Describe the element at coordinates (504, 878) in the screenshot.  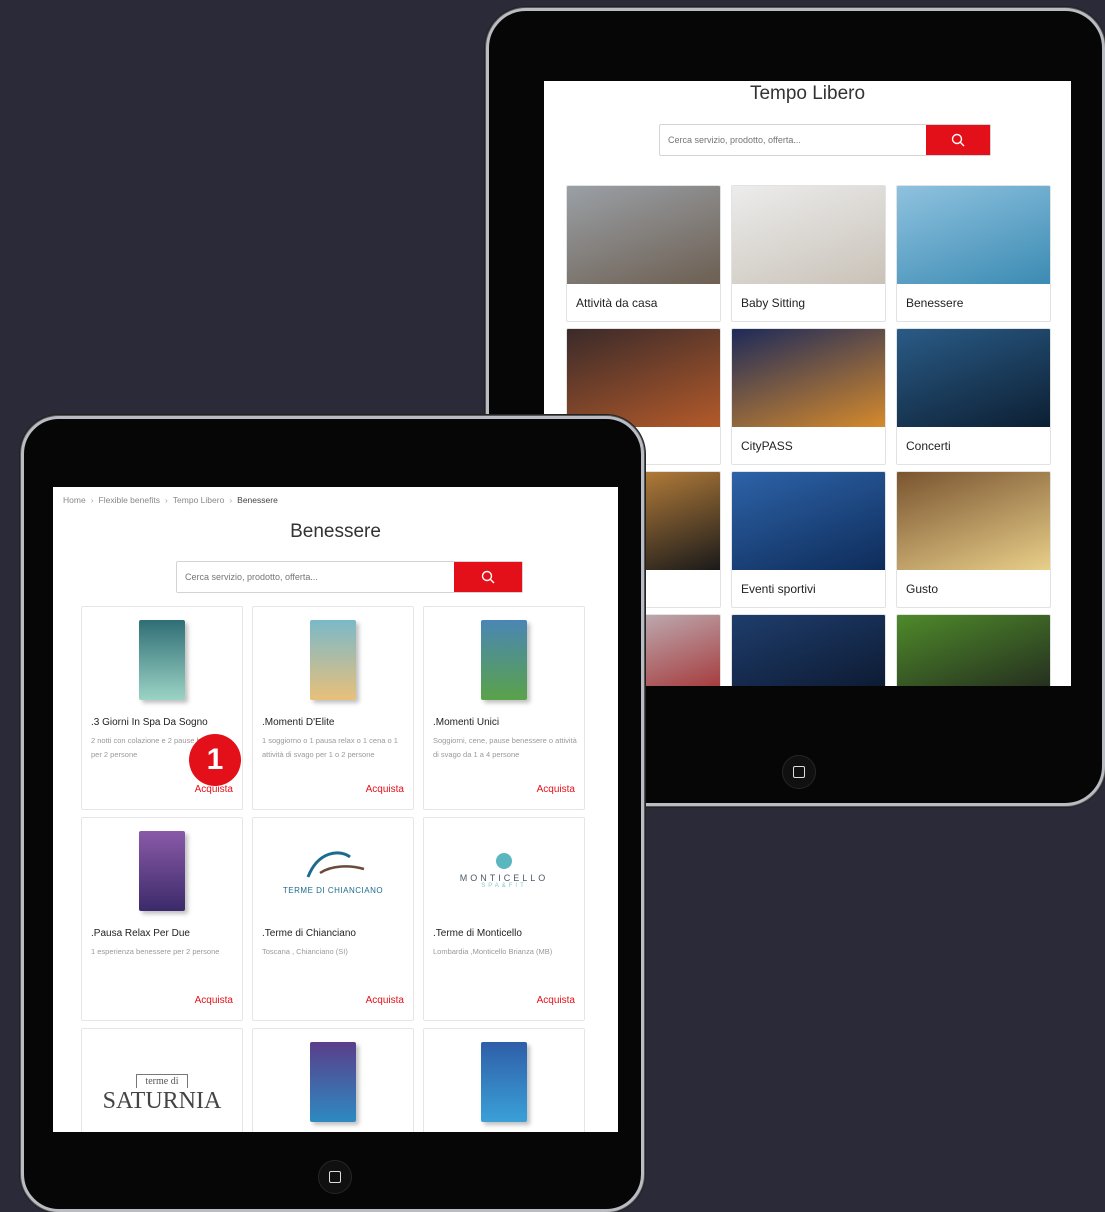
I see `logo-text: MONTICELLO` at that location.